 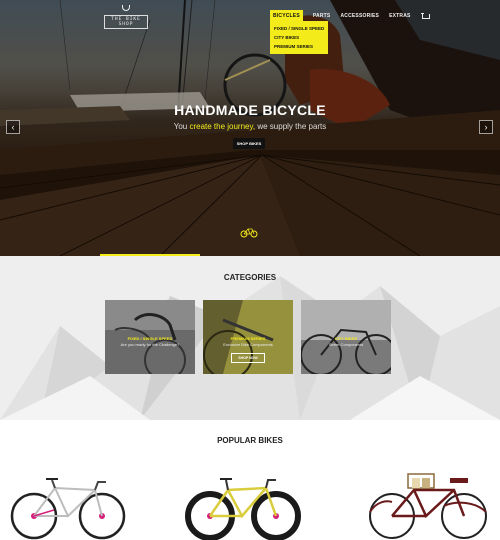 What do you see at coordinates (250, 440) in the screenshot?
I see `popular-bikes-title: POPULAR BIKES` at bounding box center [250, 440].